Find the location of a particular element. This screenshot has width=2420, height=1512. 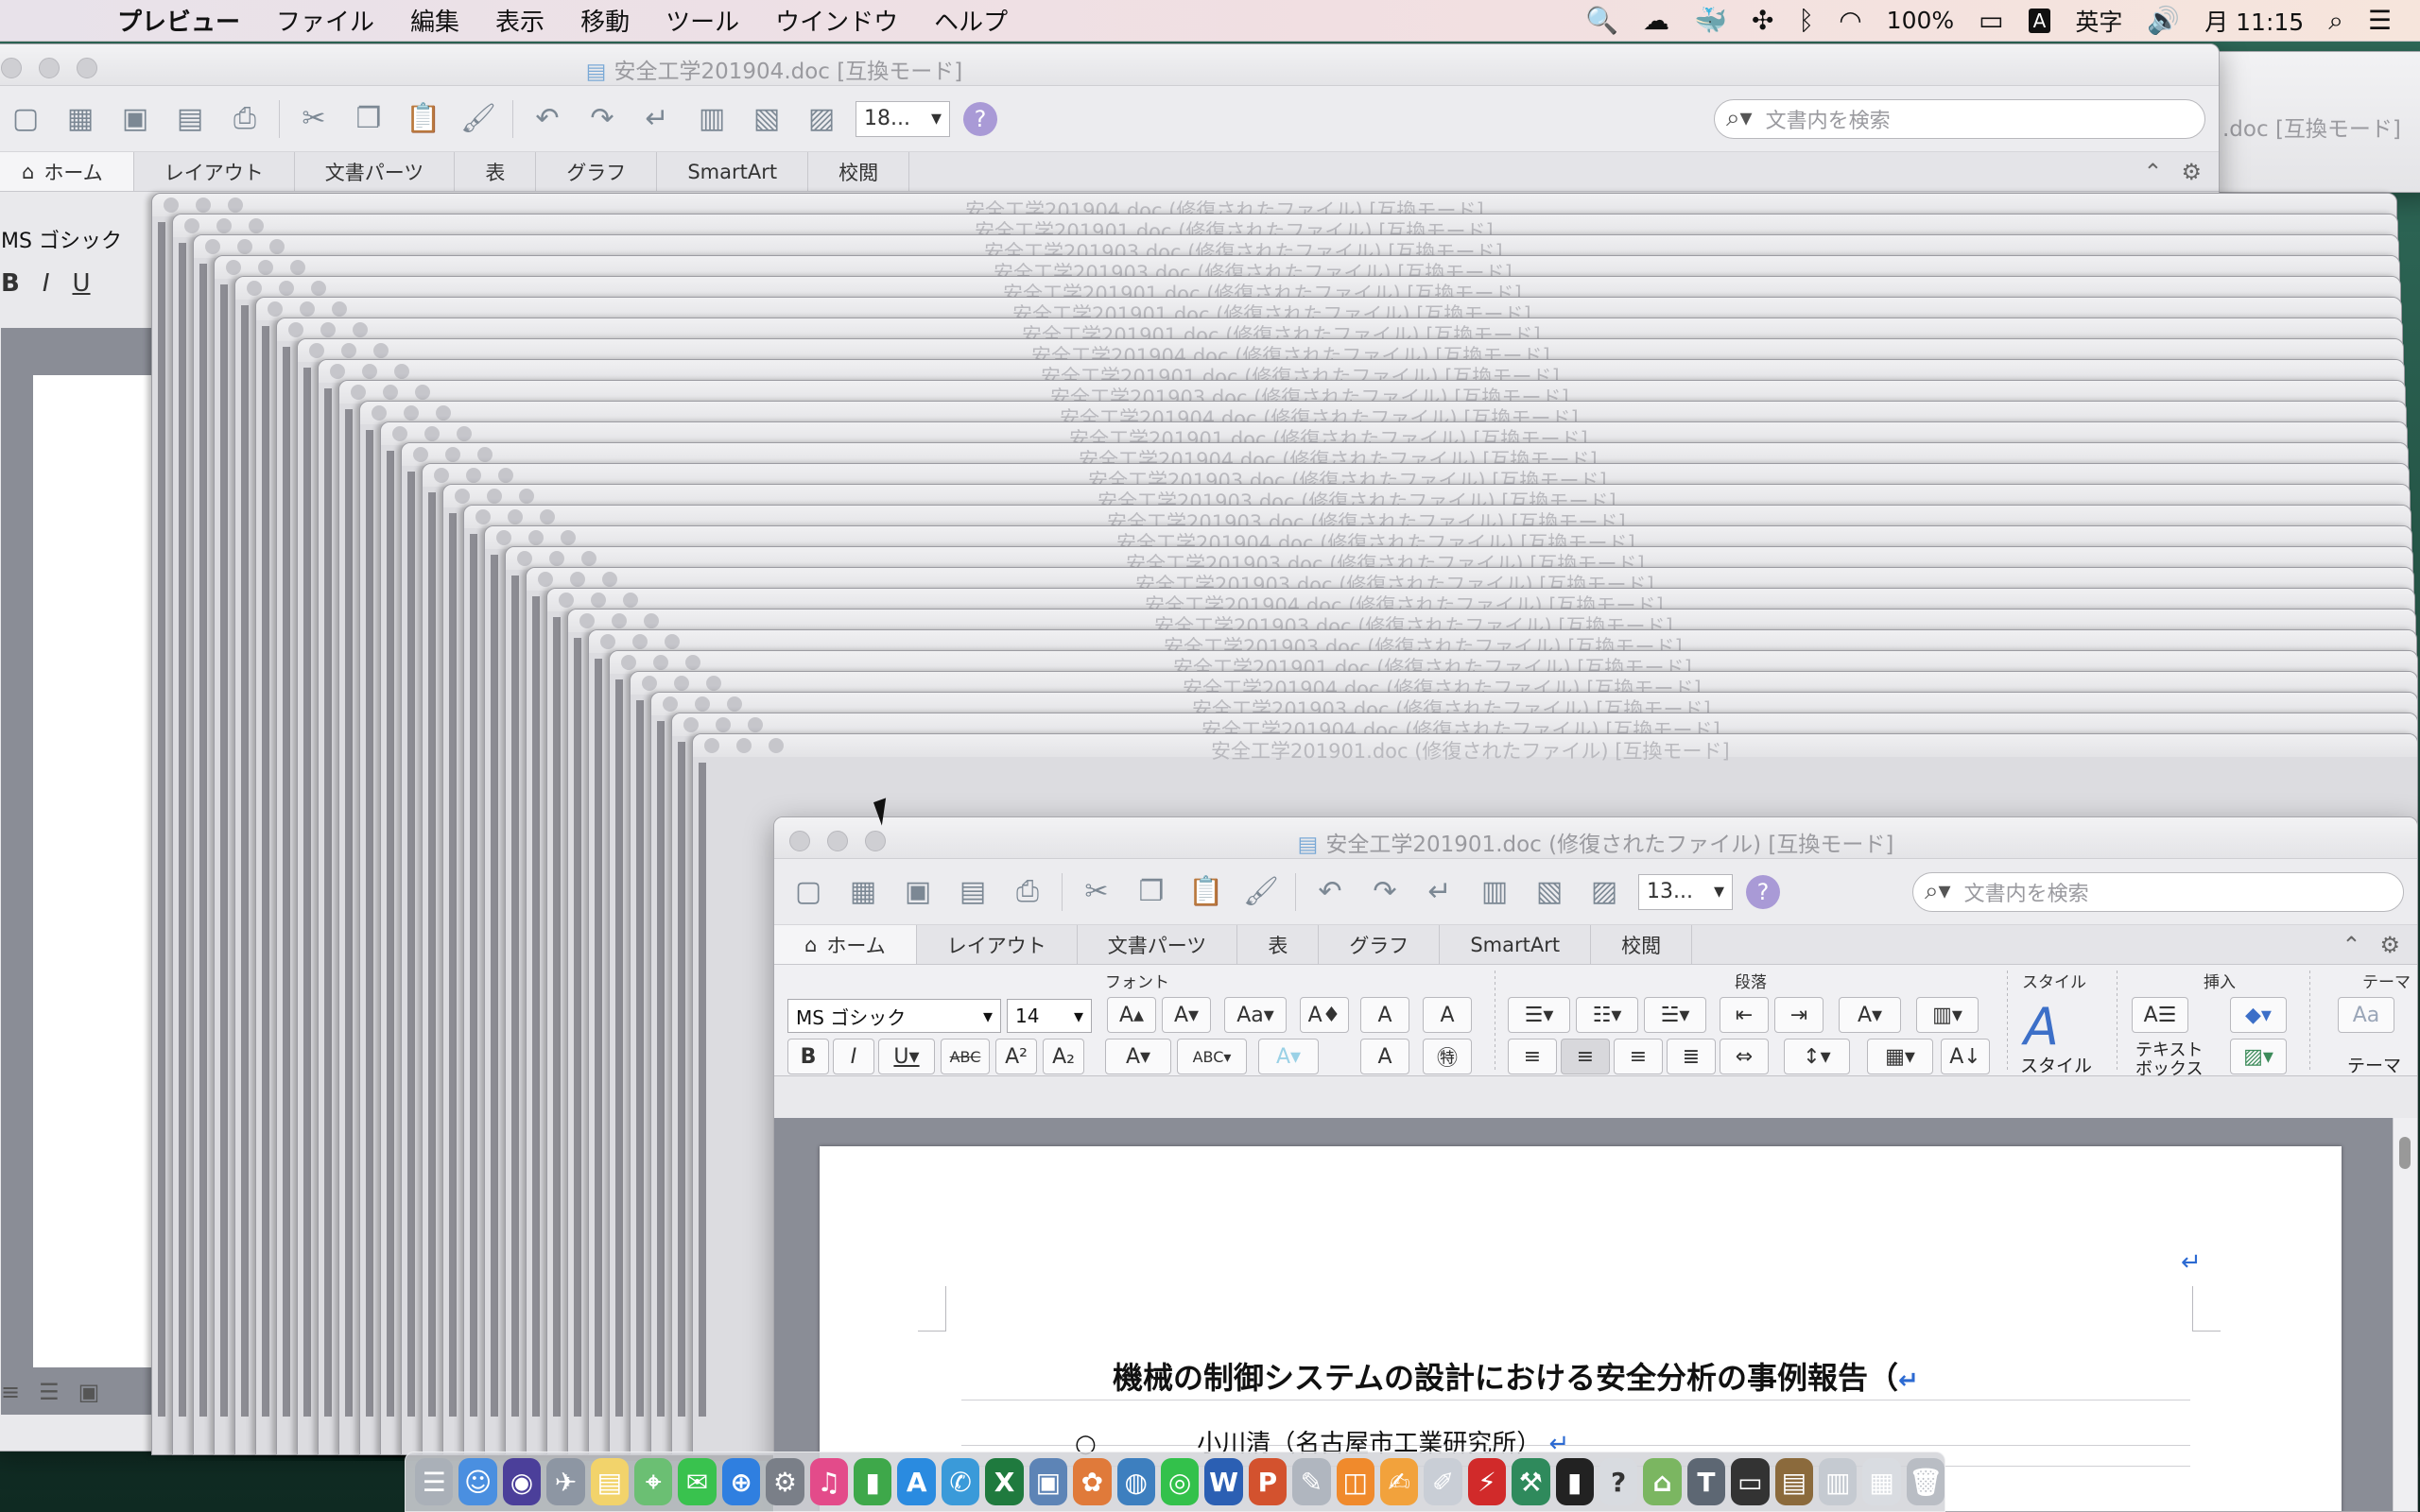

text-direction-icon: A▾ is located at coordinates (1870, 1015).